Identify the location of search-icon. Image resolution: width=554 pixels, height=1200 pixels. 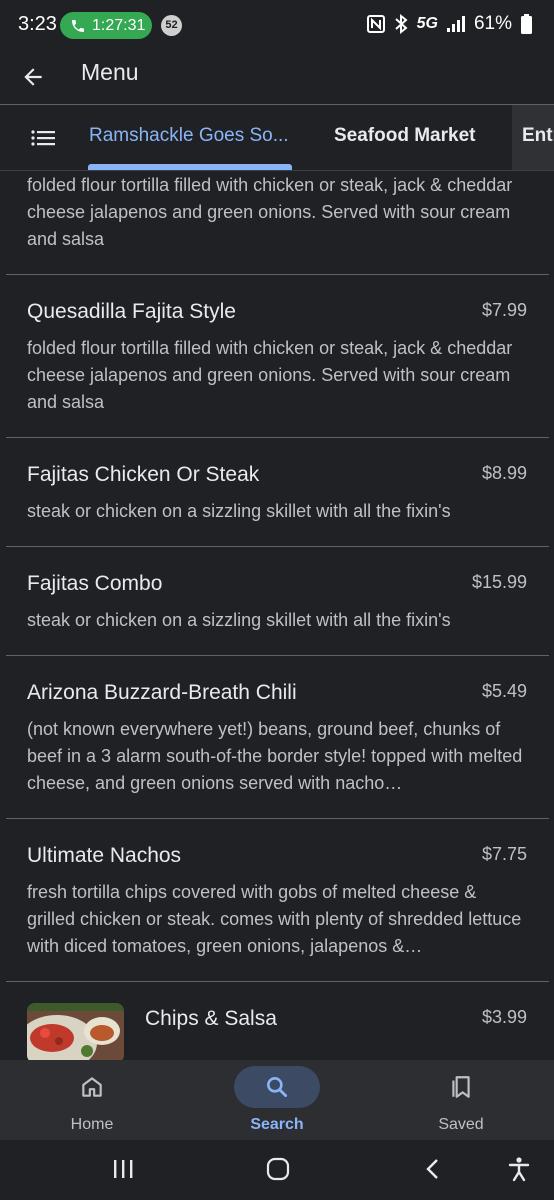
(277, 1087).